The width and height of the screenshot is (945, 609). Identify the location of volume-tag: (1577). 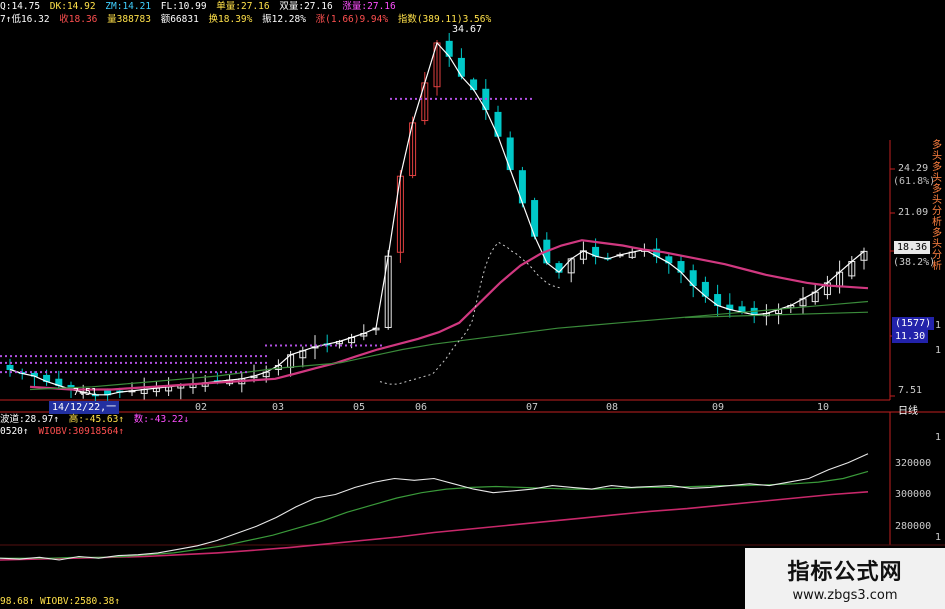
(913, 323).